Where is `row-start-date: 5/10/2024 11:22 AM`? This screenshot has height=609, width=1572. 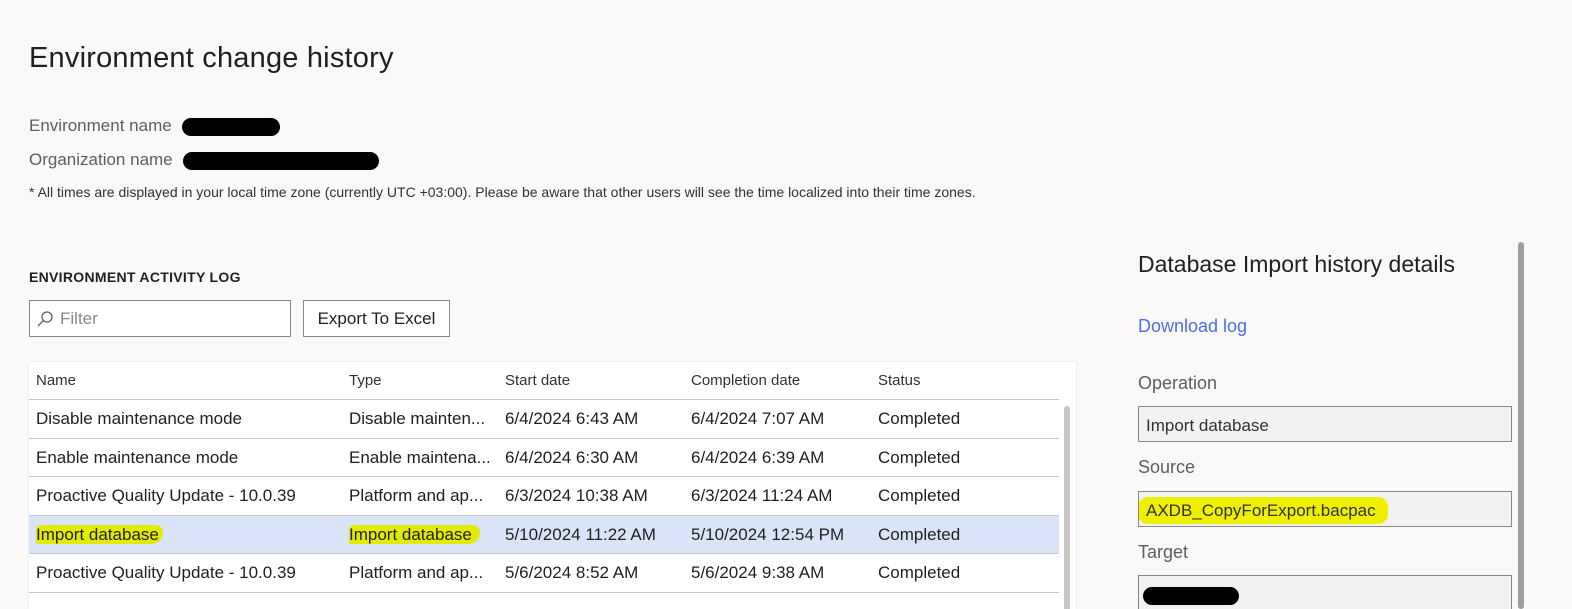 row-start-date: 5/10/2024 11:22 AM is located at coordinates (580, 534).